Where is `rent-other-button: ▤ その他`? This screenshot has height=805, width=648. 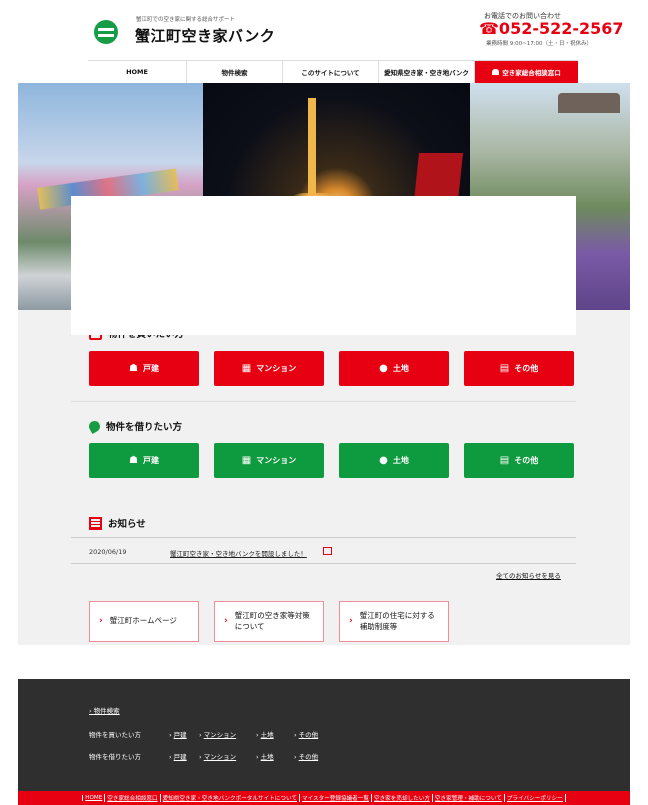 rent-other-button: ▤ その他 is located at coordinates (519, 460).